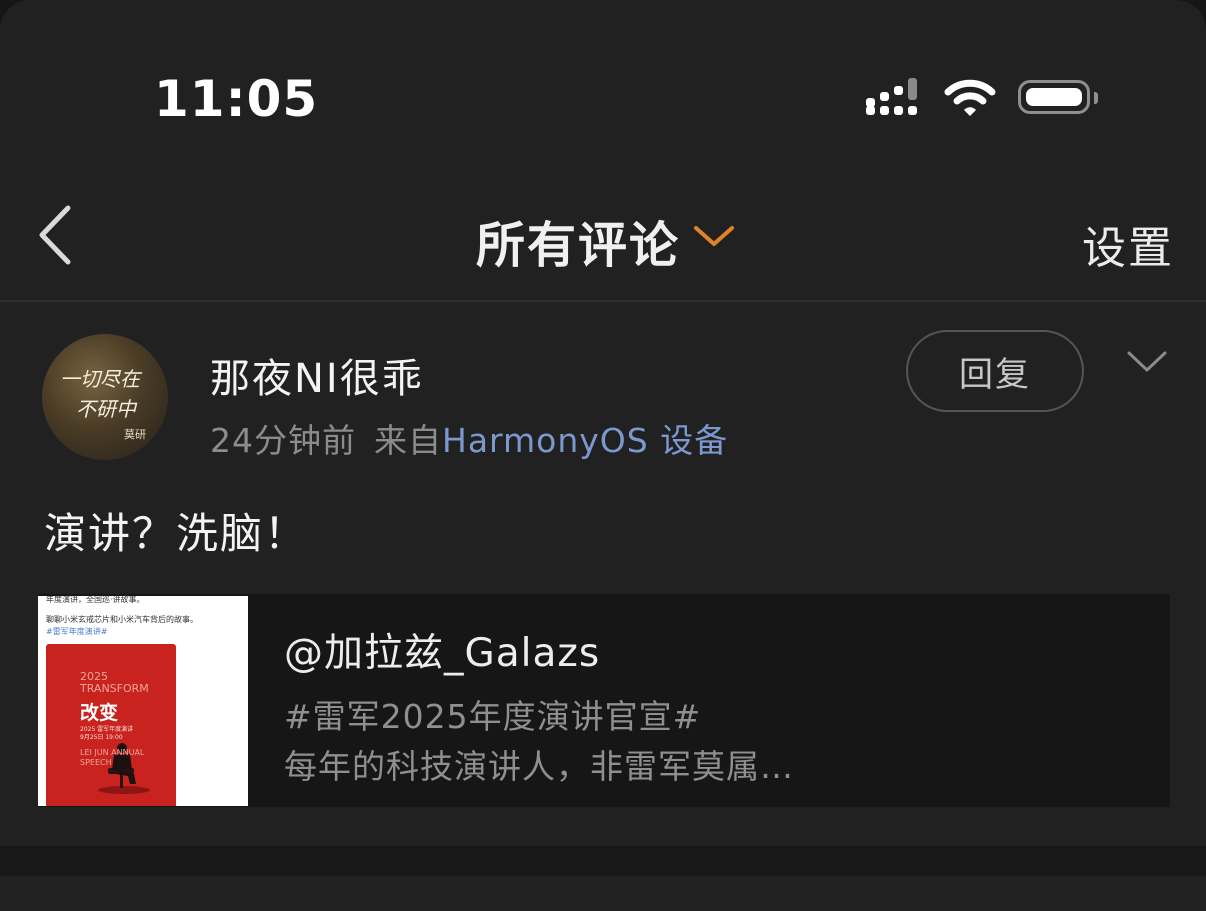 This screenshot has height=911, width=1206. Describe the element at coordinates (578, 241) in the screenshot. I see `page-title: 所有评论` at that location.